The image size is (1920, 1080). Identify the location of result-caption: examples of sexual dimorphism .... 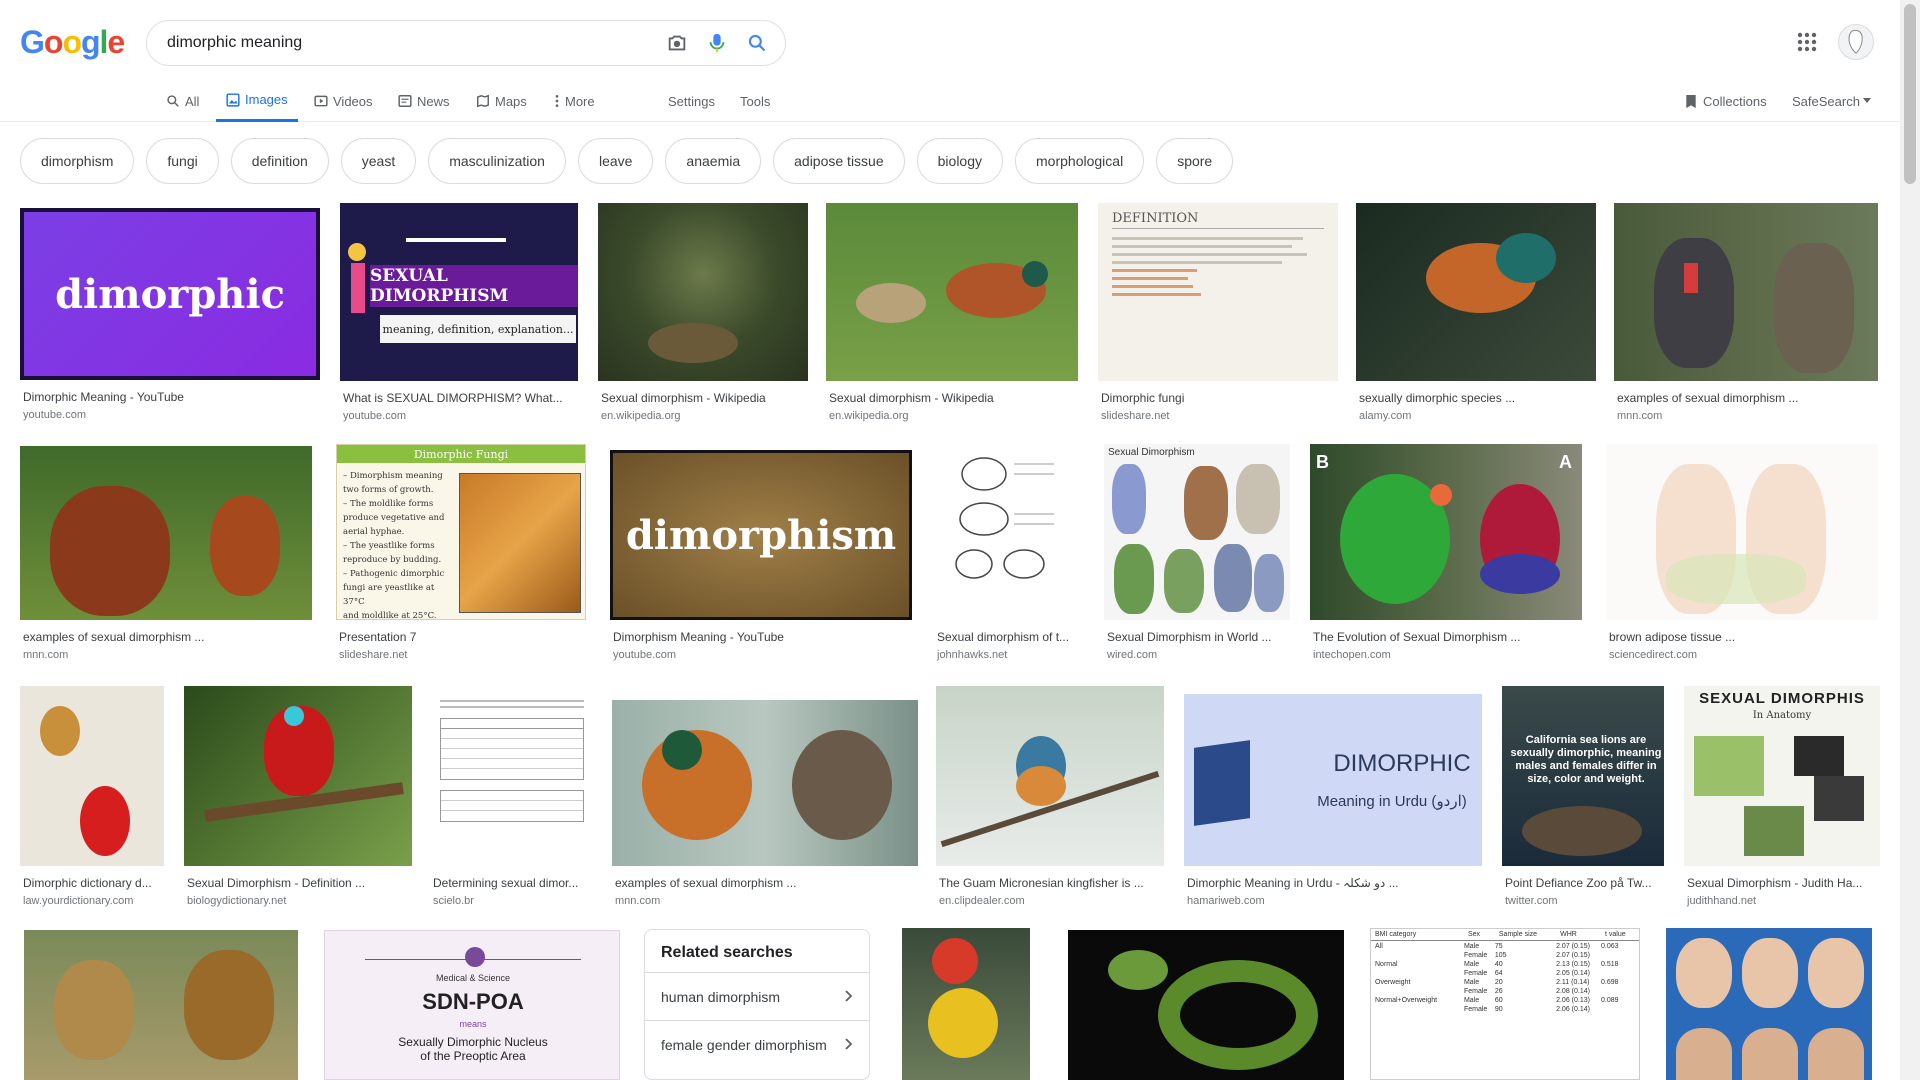
(706, 883).